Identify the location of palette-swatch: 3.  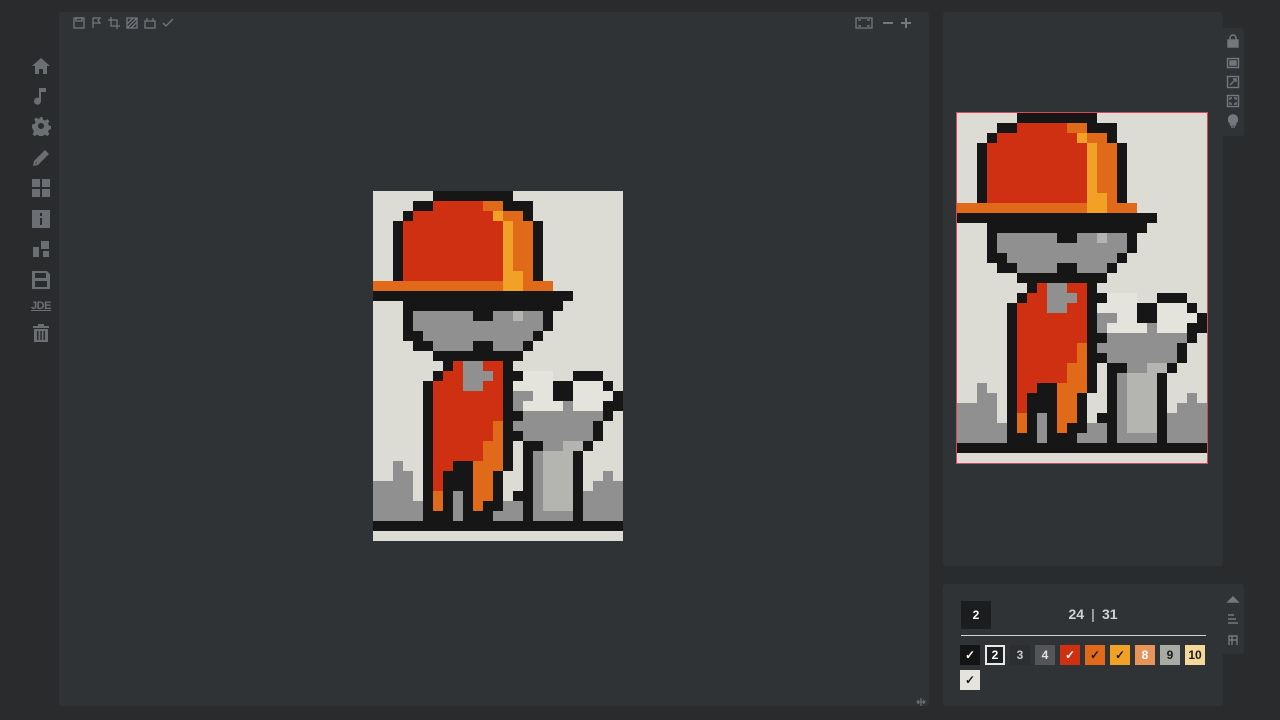
(1020, 655).